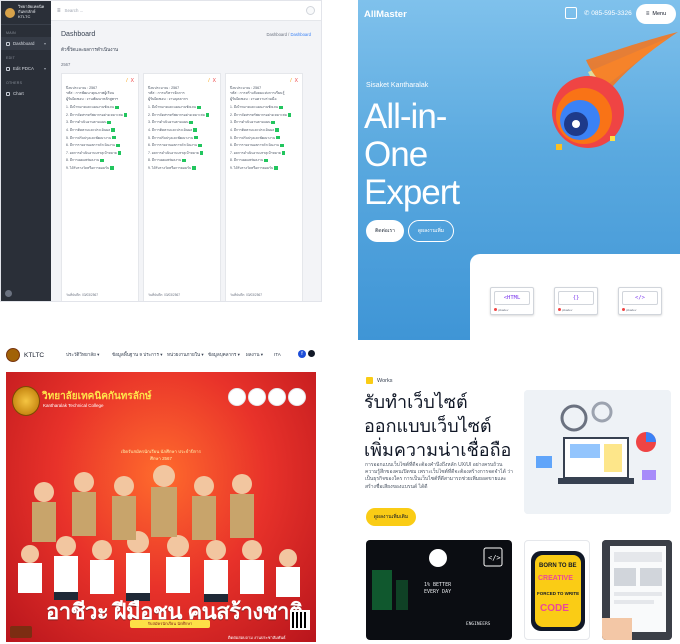 Image resolution: width=680 pixels, height=644 pixels. I want to click on qr-code-icon, so click(300, 620).